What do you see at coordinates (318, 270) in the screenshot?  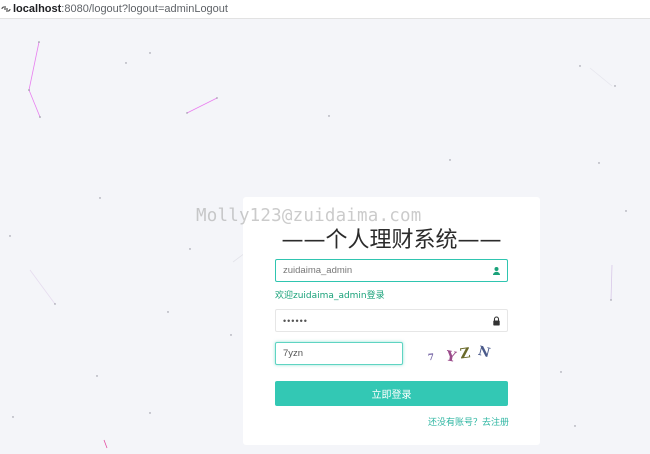 I see `username-value: zuidaima_admin` at bounding box center [318, 270].